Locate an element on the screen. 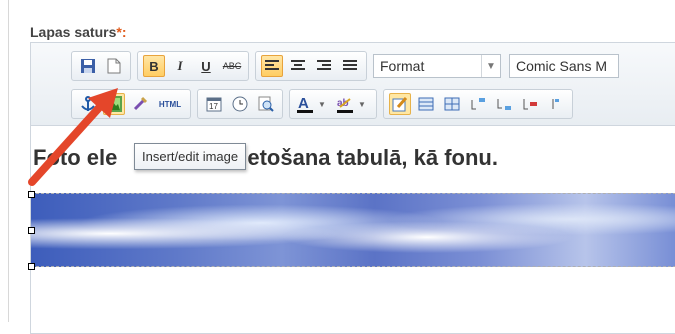  align-left-icon is located at coordinates (272, 65).